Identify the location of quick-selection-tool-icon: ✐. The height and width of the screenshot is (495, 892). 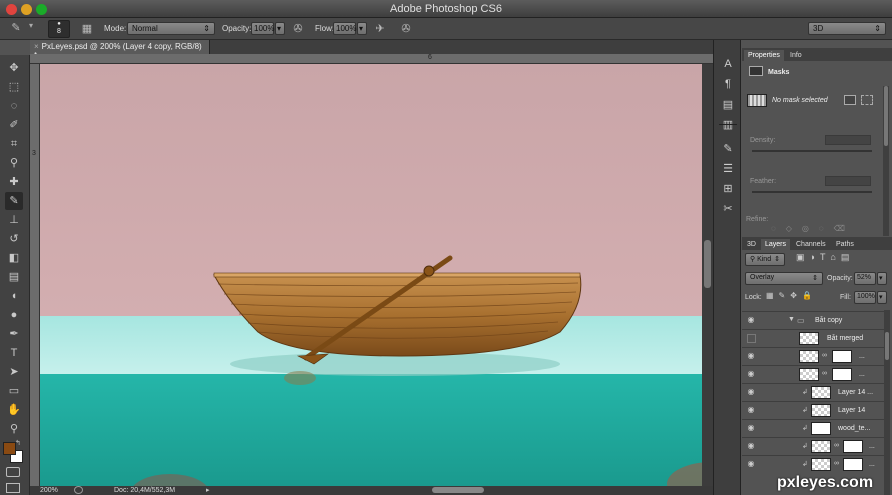
(14, 125).